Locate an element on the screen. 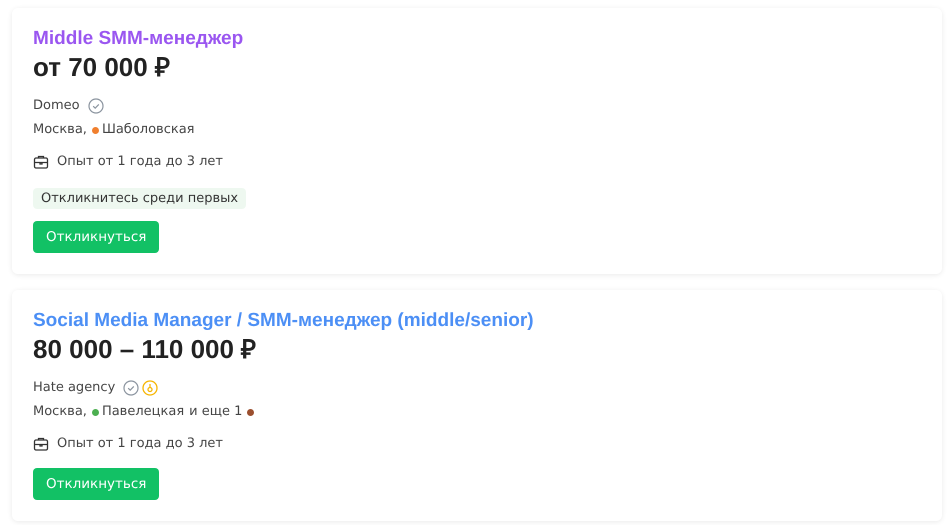  salary: от 70 000 ₽ is located at coordinates (101, 67).